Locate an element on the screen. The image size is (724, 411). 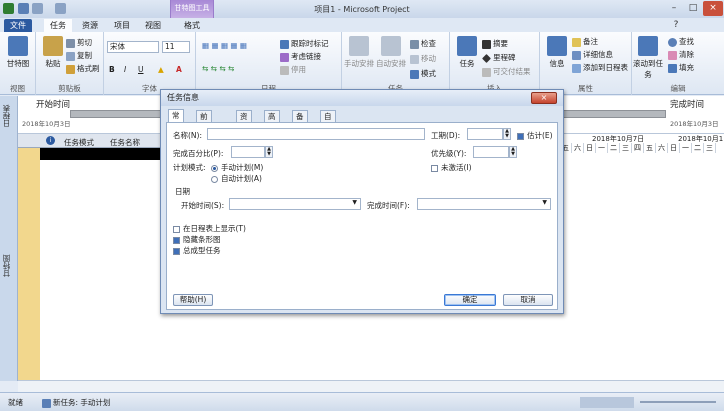
find-button: 查找 is located at coordinates (681, 41).